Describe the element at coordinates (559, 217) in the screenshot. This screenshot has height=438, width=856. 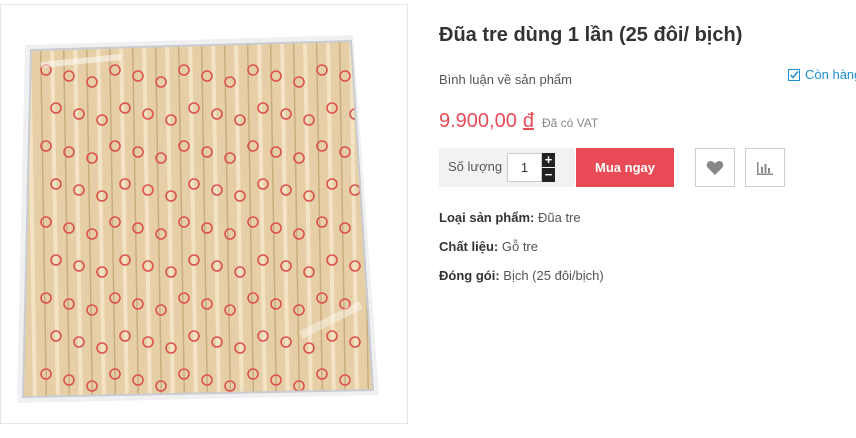
I see `attribute-value: Đũa tre` at that location.